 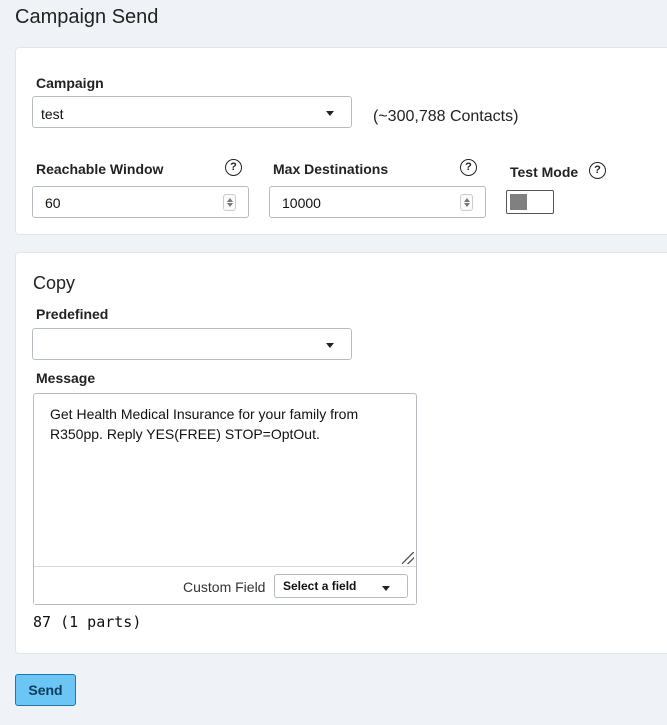 What do you see at coordinates (87, 622) in the screenshot?
I see `character-count: 87 (1 parts)` at bounding box center [87, 622].